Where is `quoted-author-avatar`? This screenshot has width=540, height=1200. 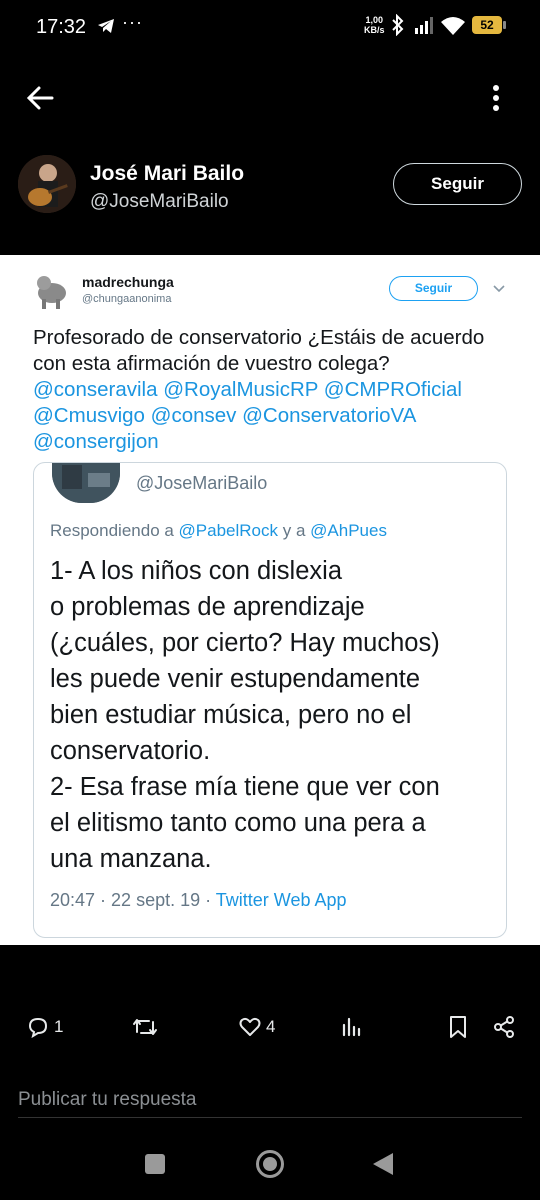 quoted-author-avatar is located at coordinates (86, 483).